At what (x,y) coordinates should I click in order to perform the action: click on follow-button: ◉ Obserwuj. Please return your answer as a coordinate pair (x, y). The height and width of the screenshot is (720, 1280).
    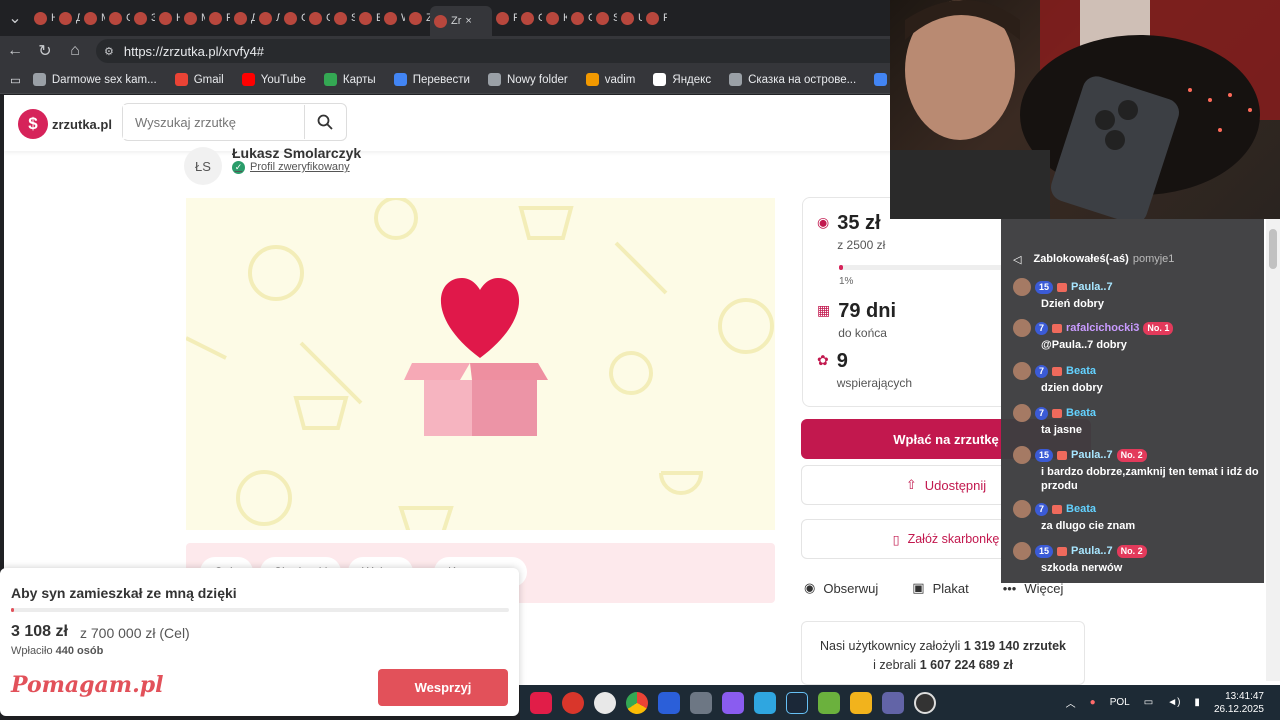
    Looking at the image, I should click on (841, 588).